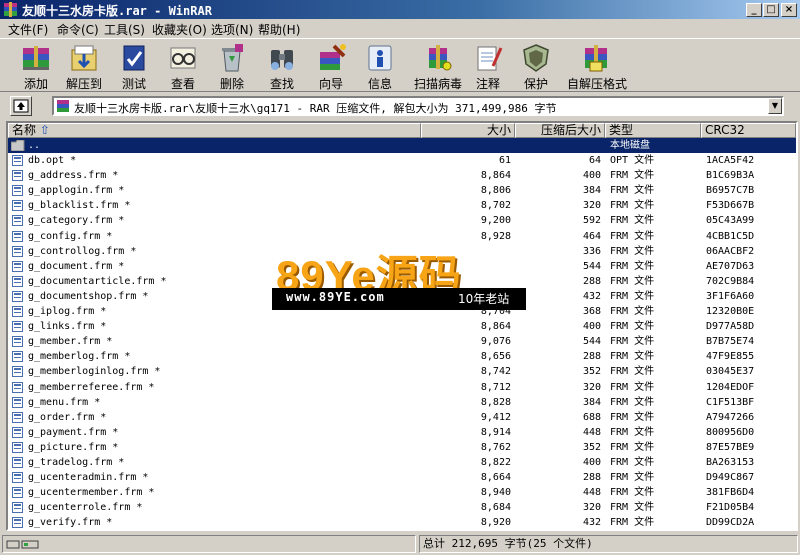 Image resolution: width=800 pixels, height=555 pixels. What do you see at coordinates (754, 10) in the screenshot?
I see `minimize-button: _` at bounding box center [754, 10].